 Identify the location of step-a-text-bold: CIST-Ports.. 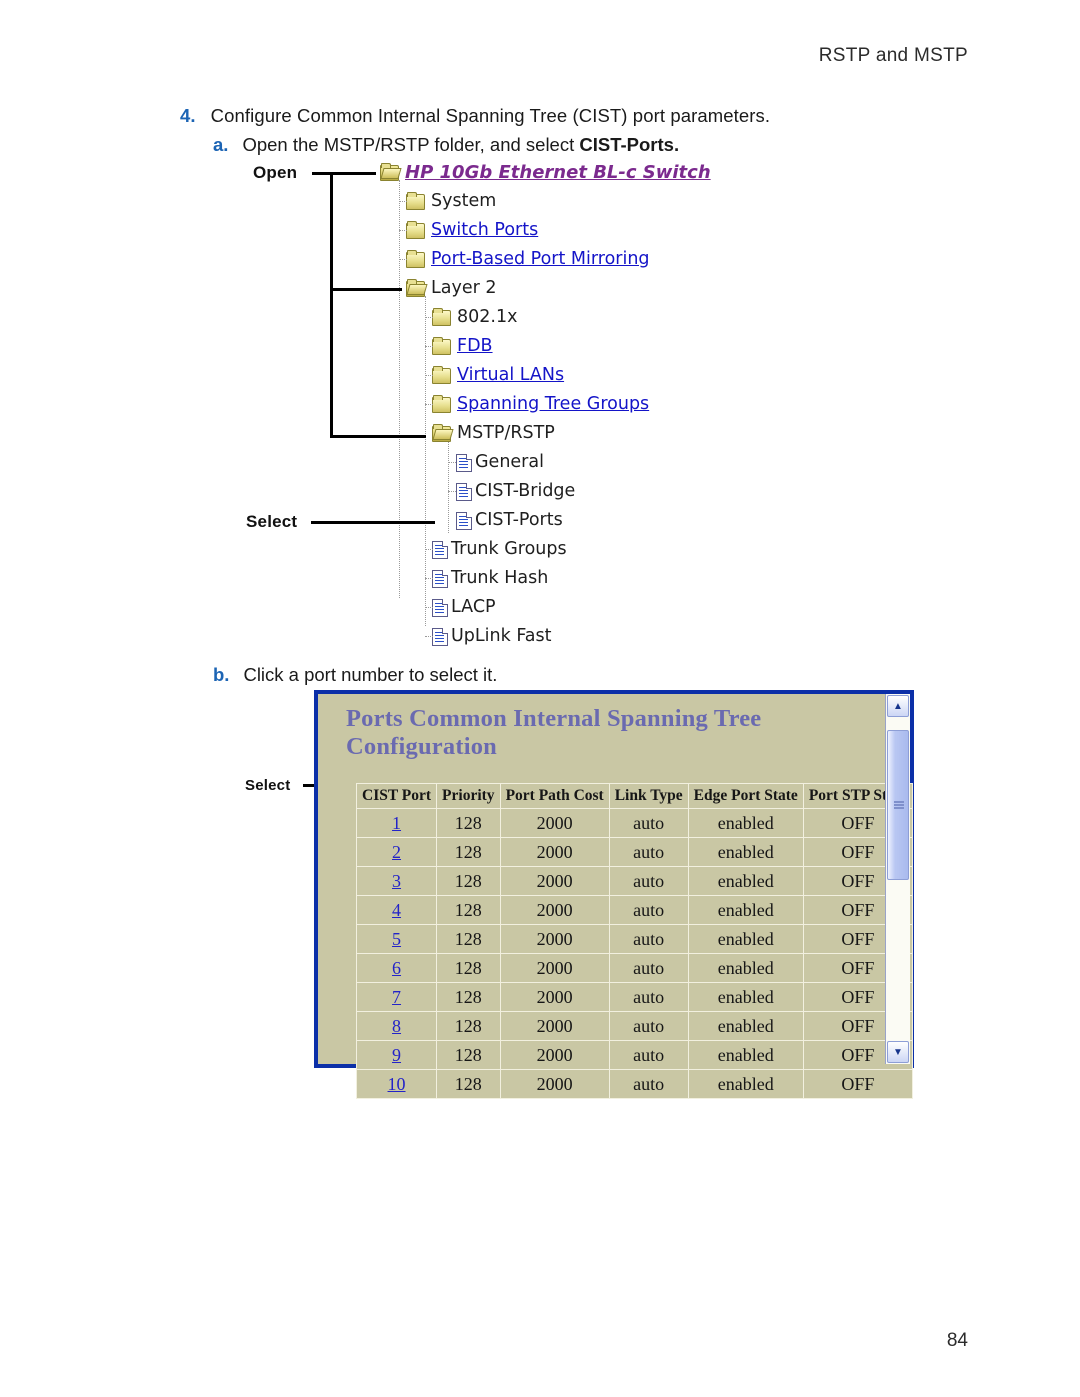
(629, 144).